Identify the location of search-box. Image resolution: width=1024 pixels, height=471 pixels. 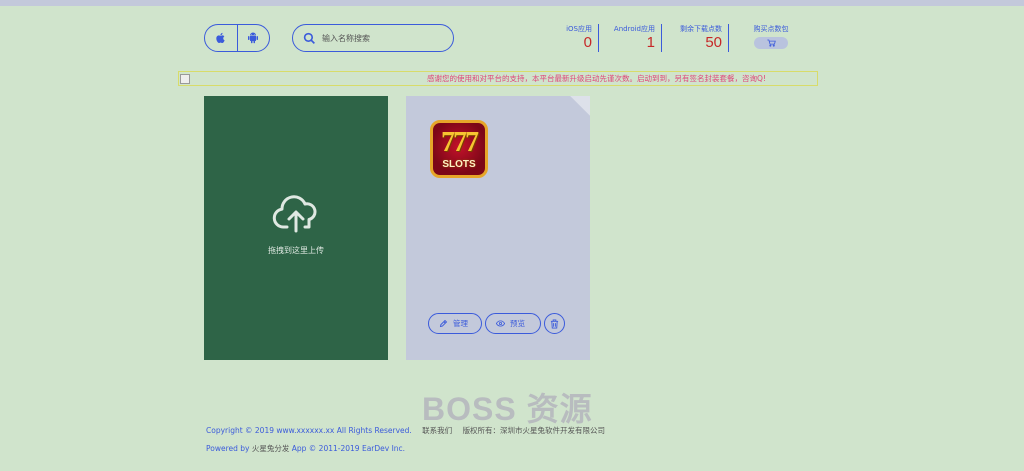
(373, 38).